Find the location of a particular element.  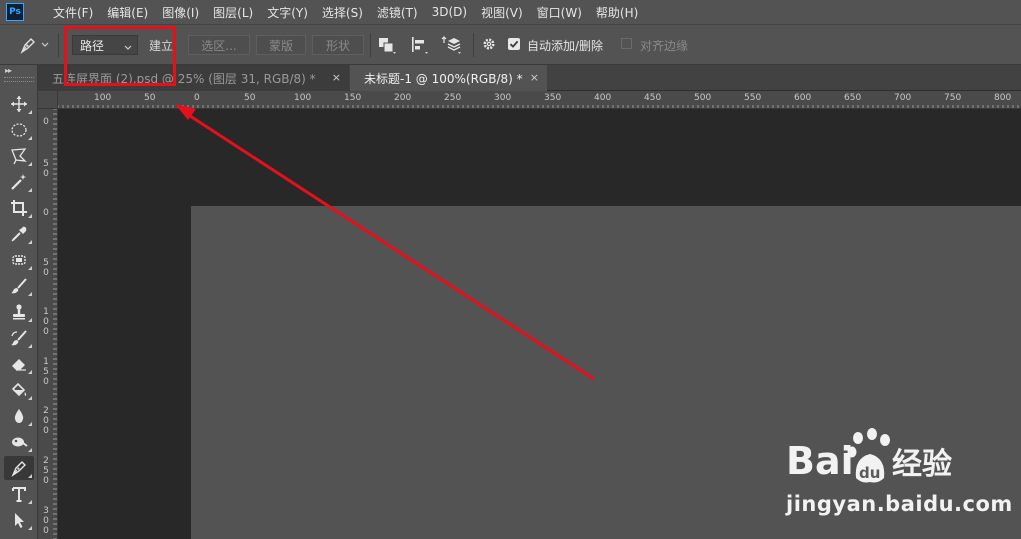

menu-select: 选择(S) is located at coordinates (342, 12).